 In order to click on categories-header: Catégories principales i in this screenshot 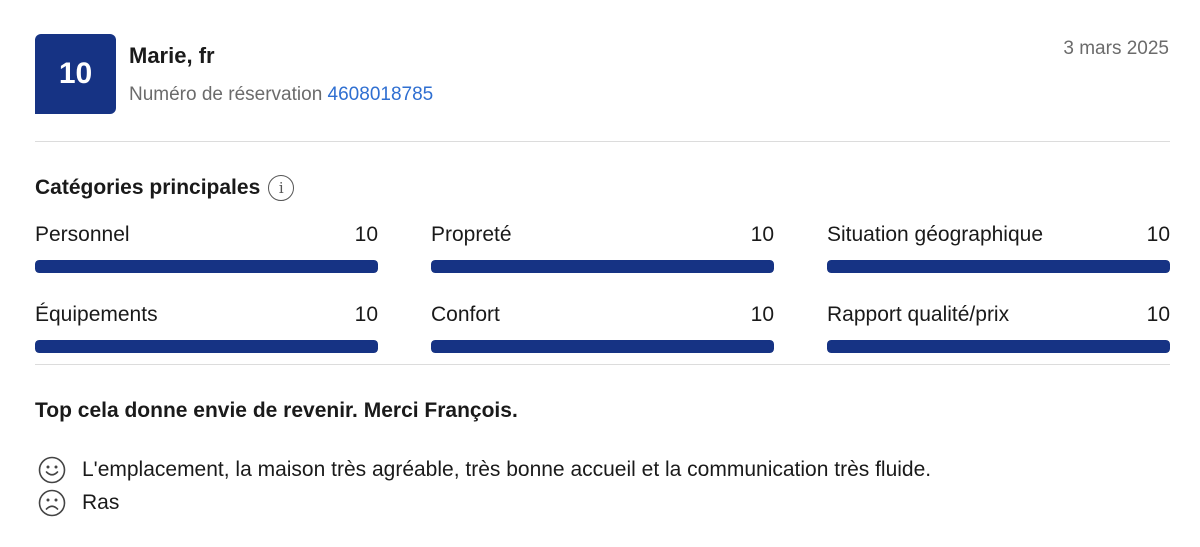, I will do `click(165, 188)`.